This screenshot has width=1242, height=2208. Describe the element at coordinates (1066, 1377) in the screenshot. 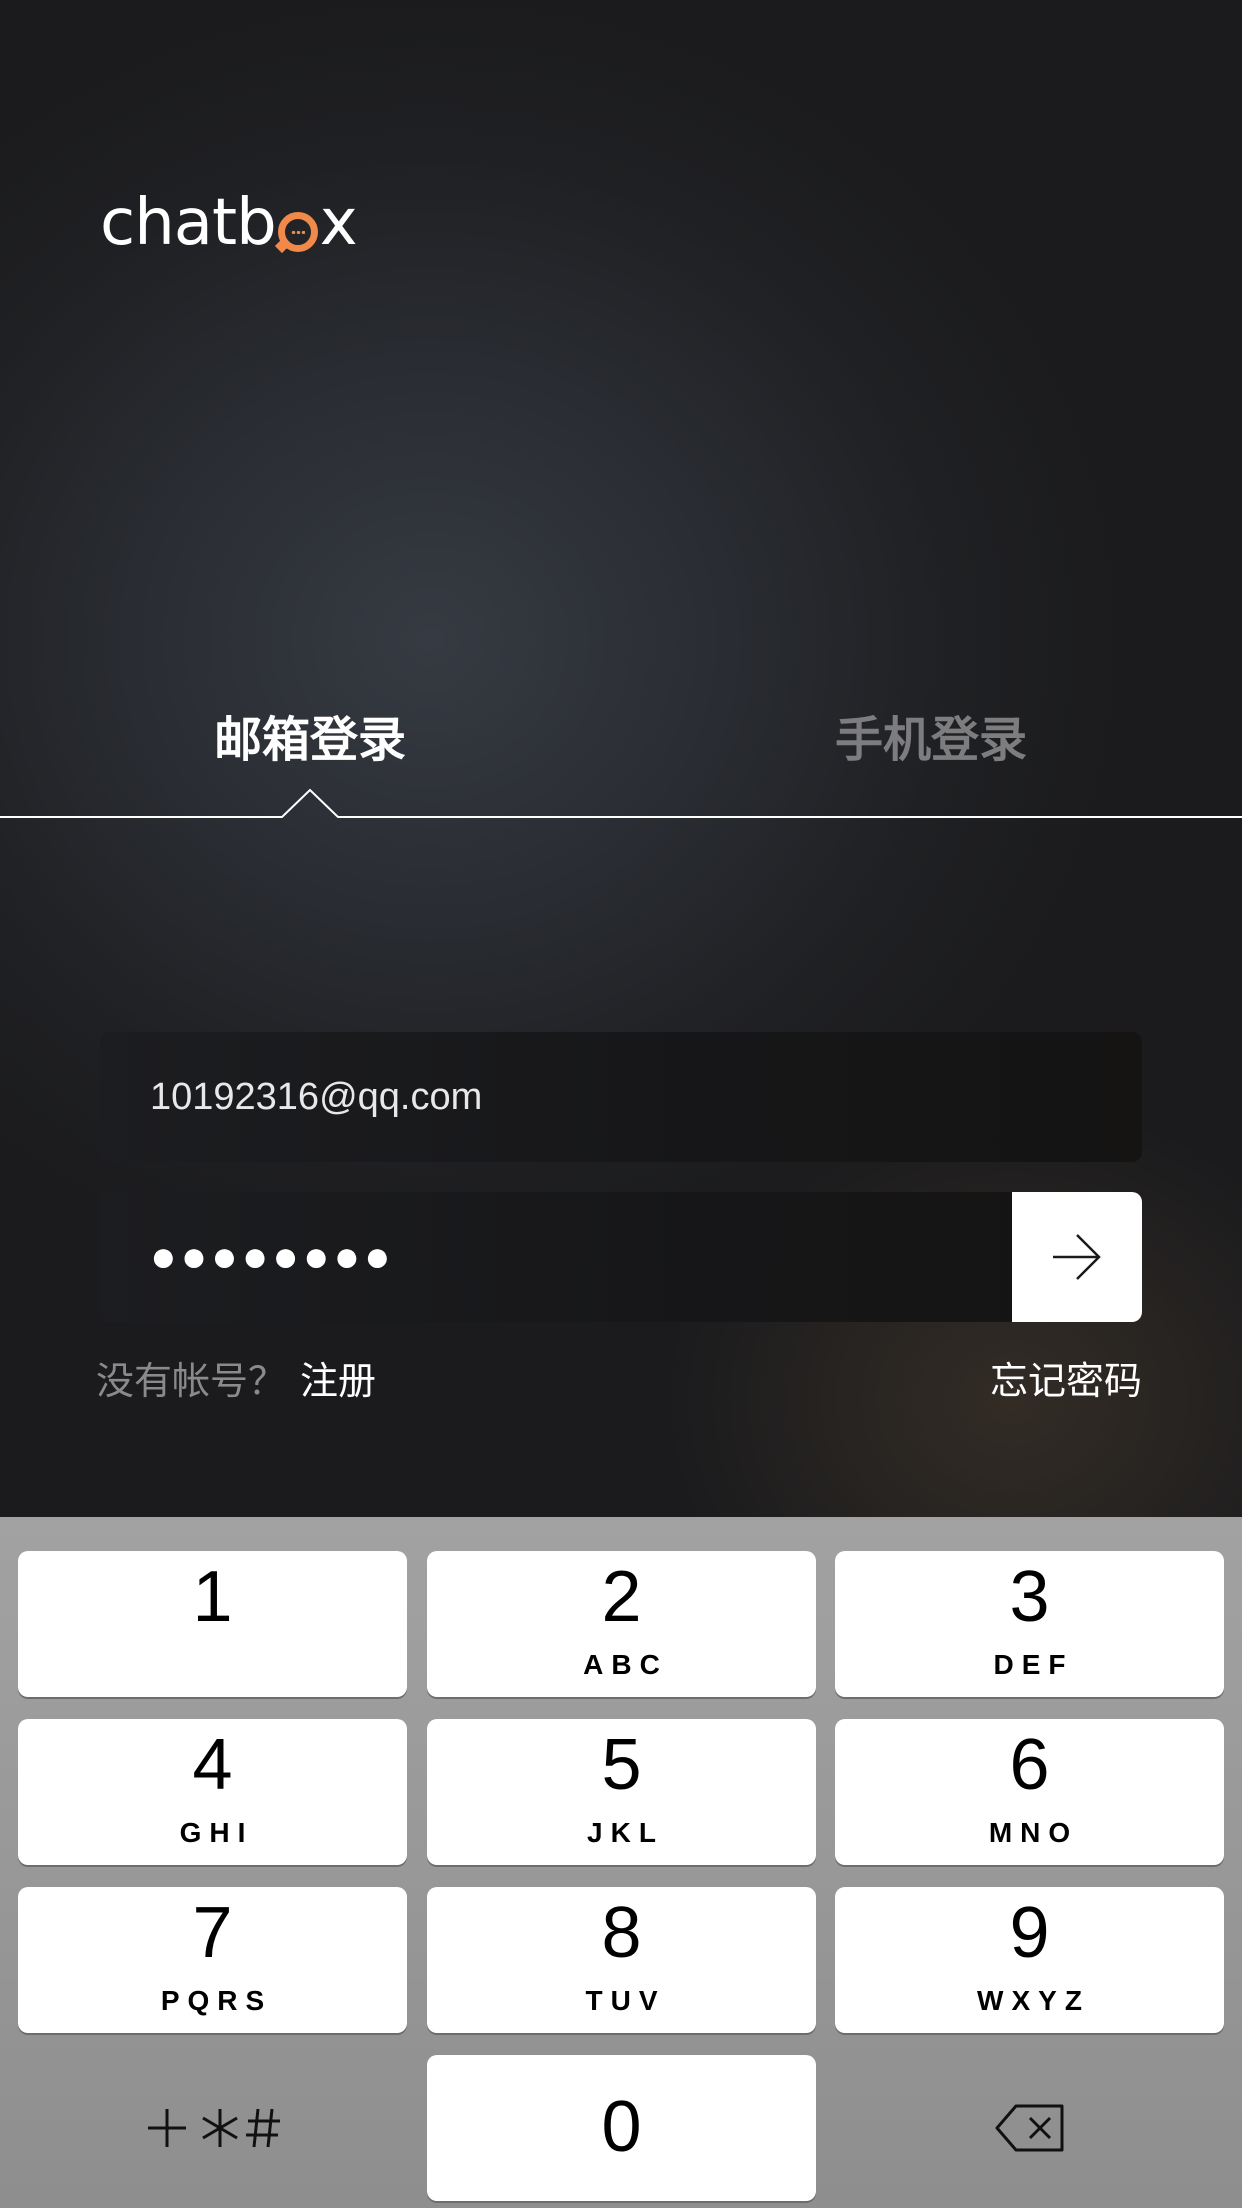

I see `forgot-password-link: 忘记密码` at that location.